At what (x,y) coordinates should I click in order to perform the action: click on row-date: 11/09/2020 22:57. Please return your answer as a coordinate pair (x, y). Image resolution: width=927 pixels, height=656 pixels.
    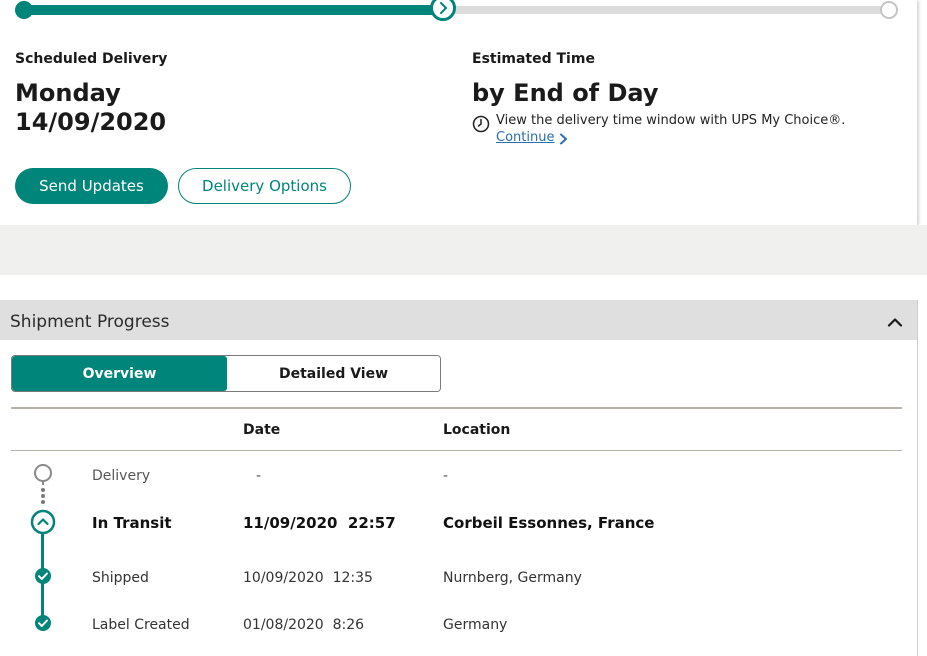
    Looking at the image, I should click on (319, 523).